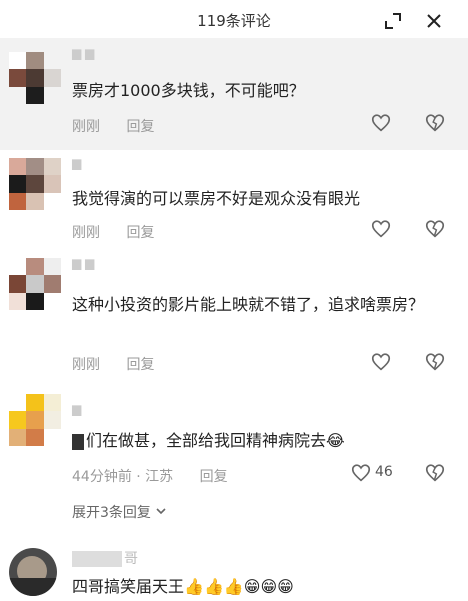 The image size is (468, 601). I want to click on comment-text: 四哥搞笑届天王👍👍👍😁😁😁, so click(257, 587).